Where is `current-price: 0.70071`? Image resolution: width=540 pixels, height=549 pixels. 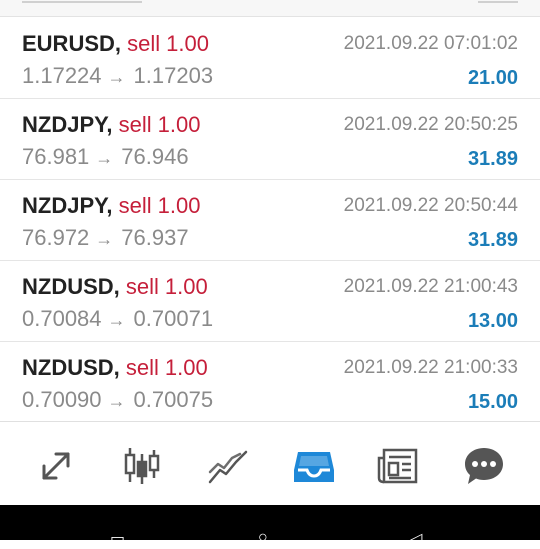 current-price: 0.70071 is located at coordinates (173, 318).